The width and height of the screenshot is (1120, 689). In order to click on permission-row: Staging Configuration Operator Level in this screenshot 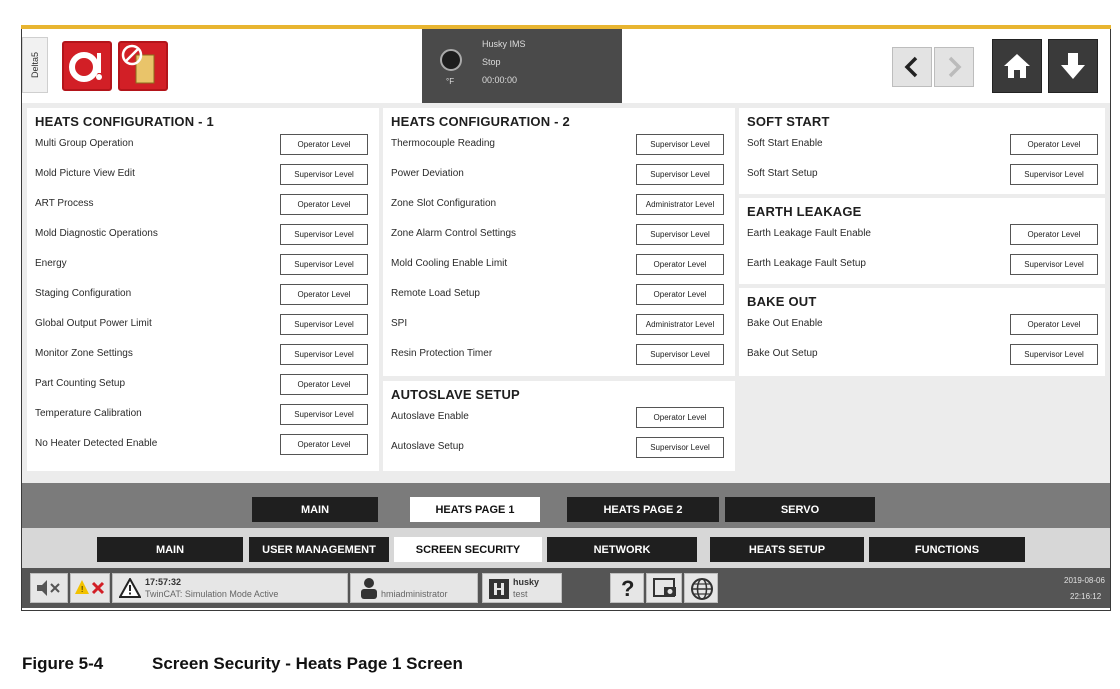, I will do `click(203, 295)`.